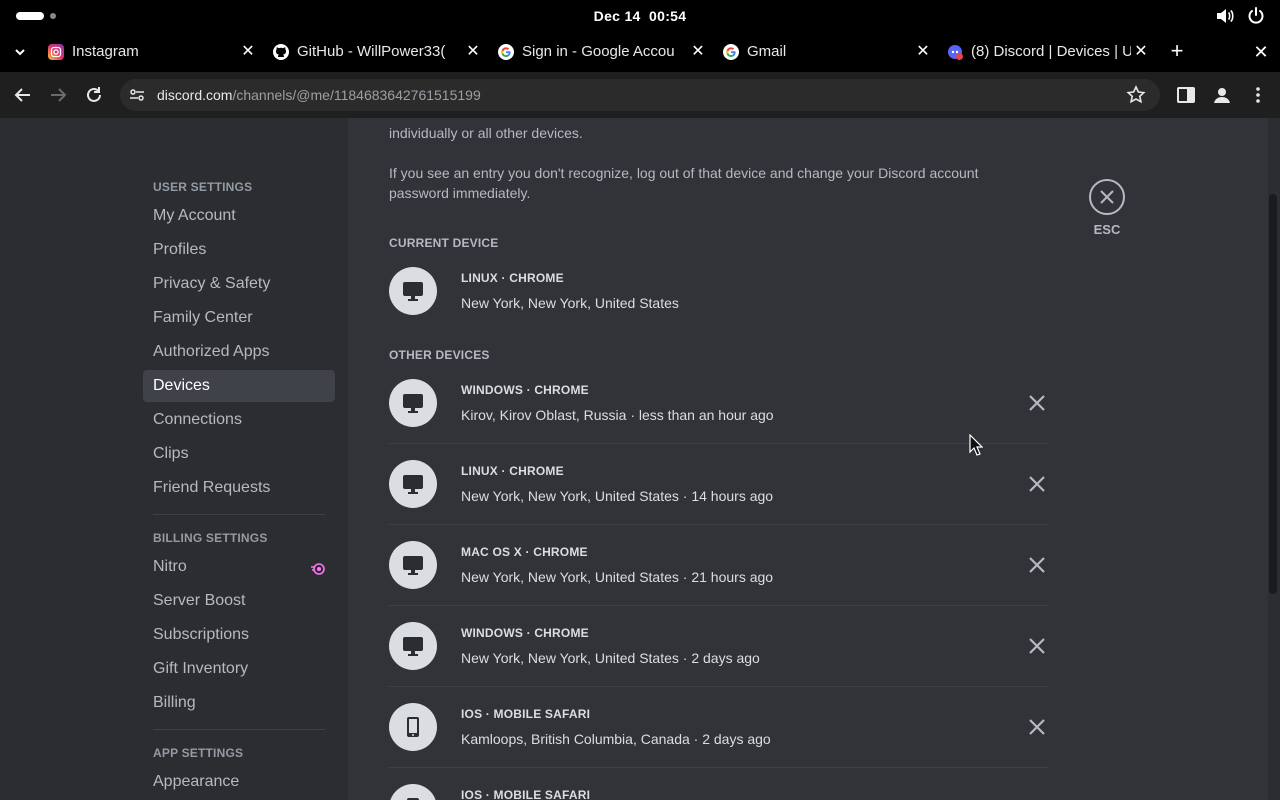  What do you see at coordinates (767, 51) in the screenshot?
I see `tab-title: Gmail` at bounding box center [767, 51].